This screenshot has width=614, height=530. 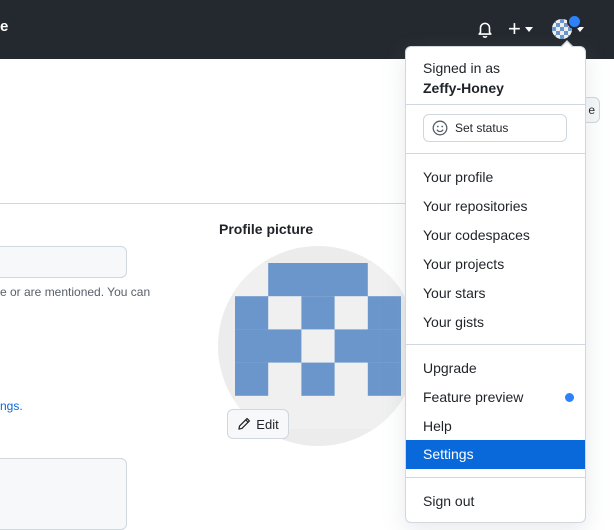 What do you see at coordinates (495, 177) in the screenshot?
I see `menu-item-your-profile: Your profile` at bounding box center [495, 177].